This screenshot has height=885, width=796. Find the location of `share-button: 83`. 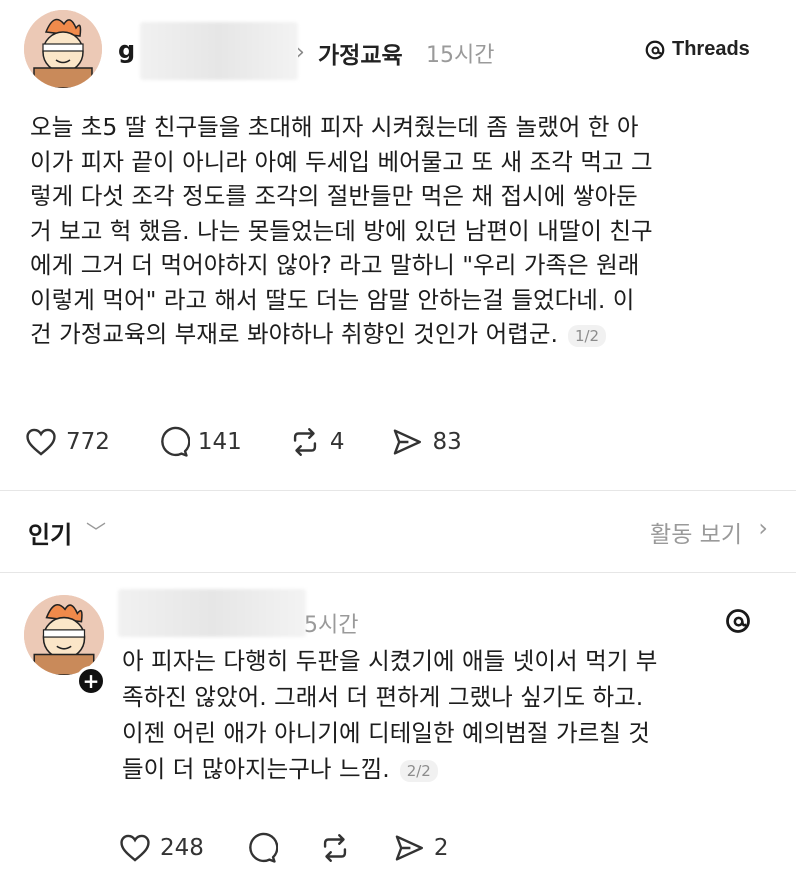

share-button: 83 is located at coordinates (426, 442).